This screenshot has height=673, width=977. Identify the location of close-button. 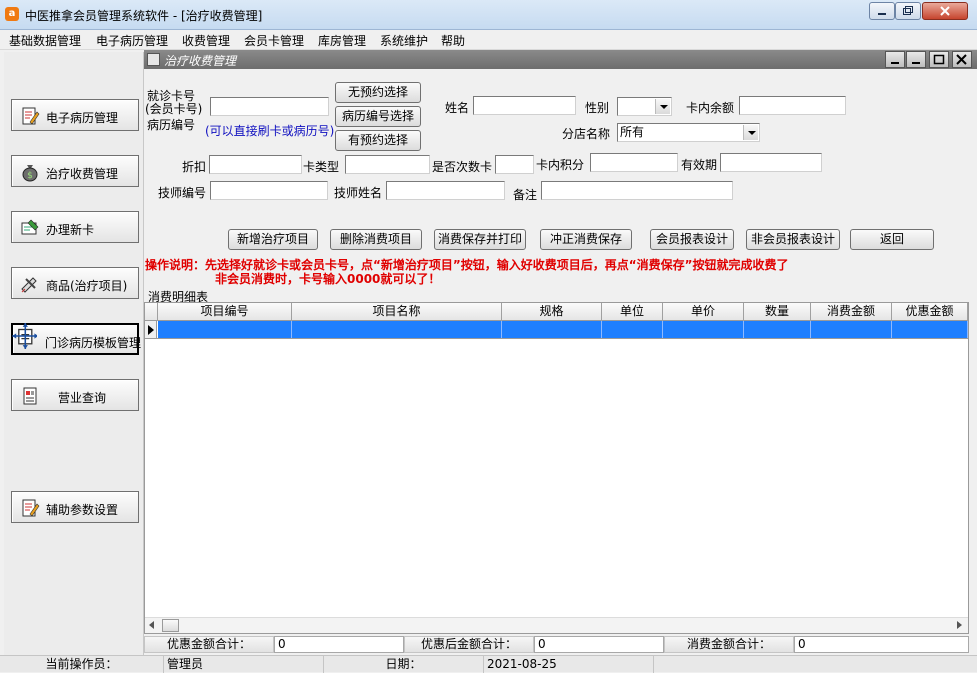
(945, 11).